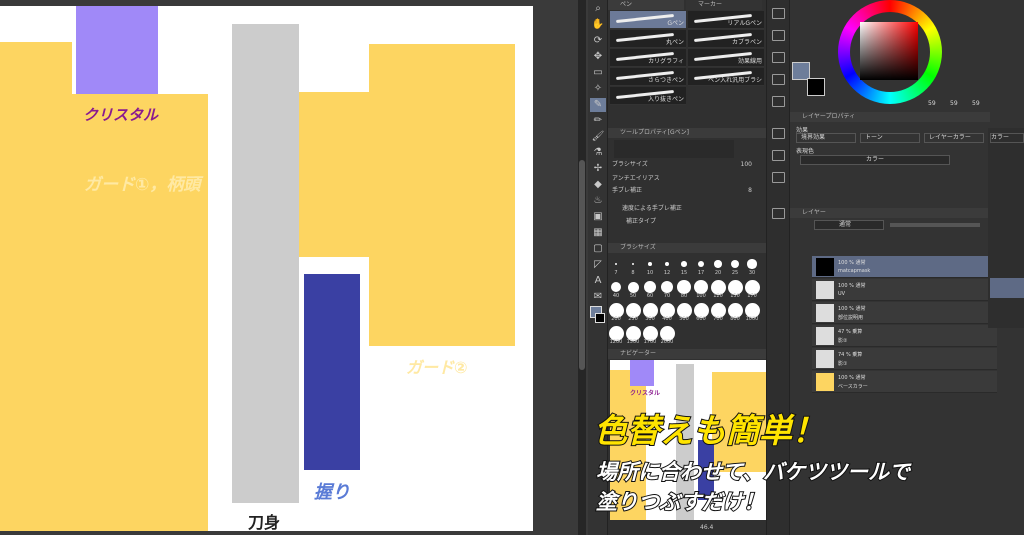 The width and height of the screenshot is (1024, 535). What do you see at coordinates (735, 296) in the screenshot?
I see `brush-size-label: 150` at bounding box center [735, 296].